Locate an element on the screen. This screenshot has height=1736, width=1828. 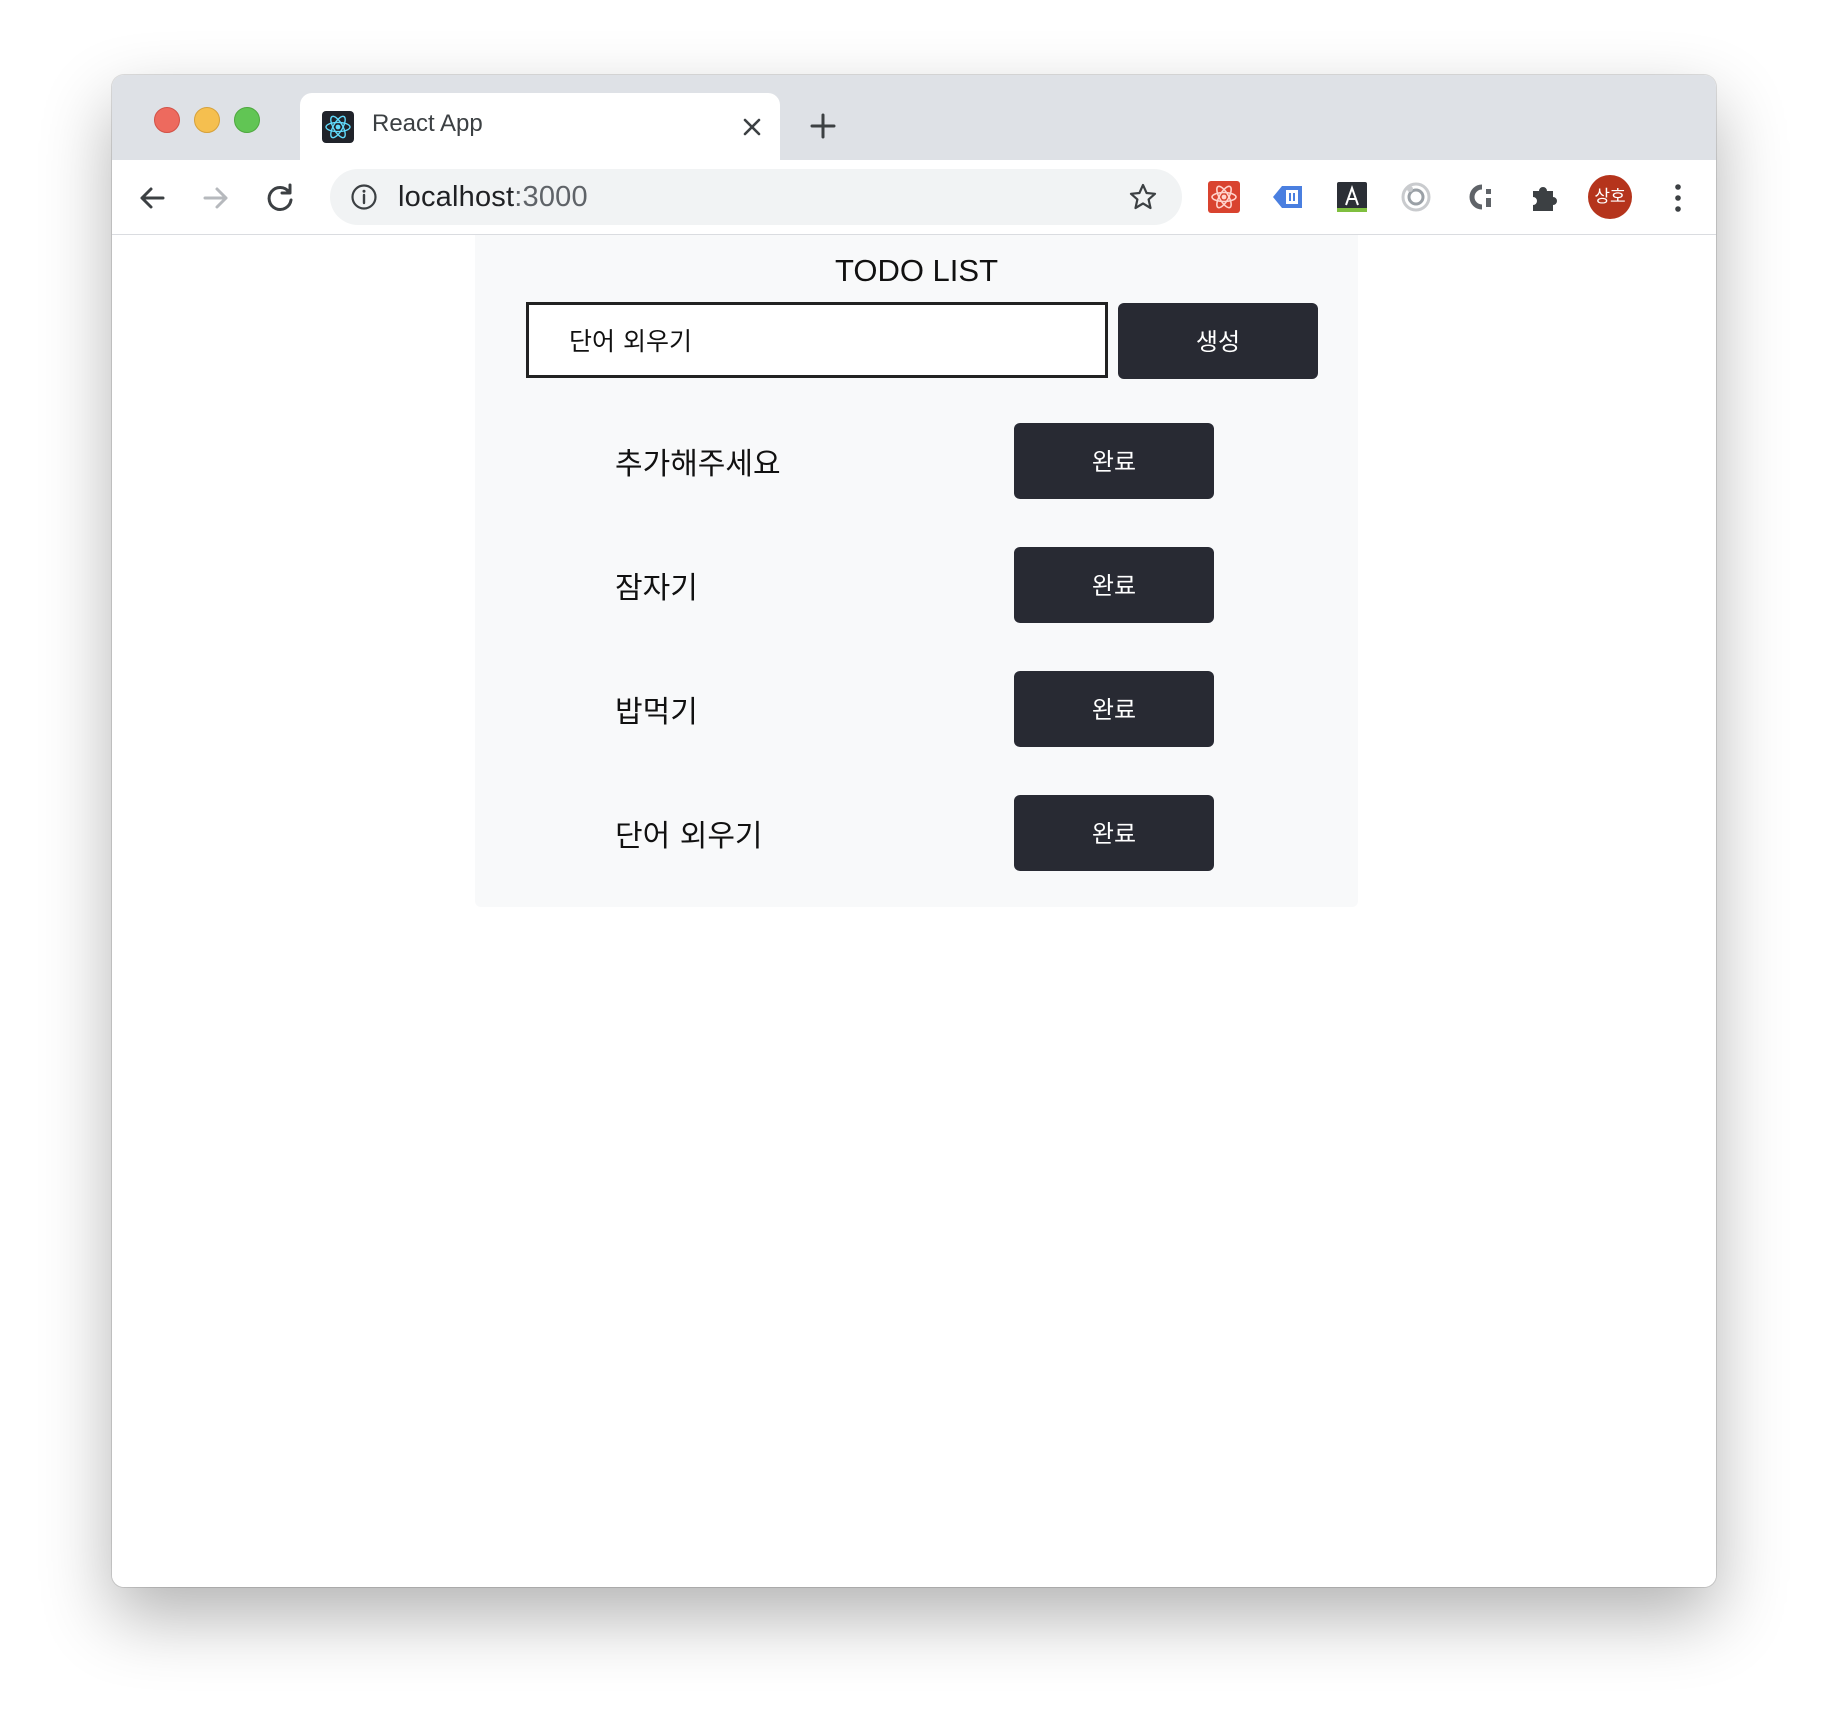
address-bar: localhost:3000 is located at coordinates (756, 197).